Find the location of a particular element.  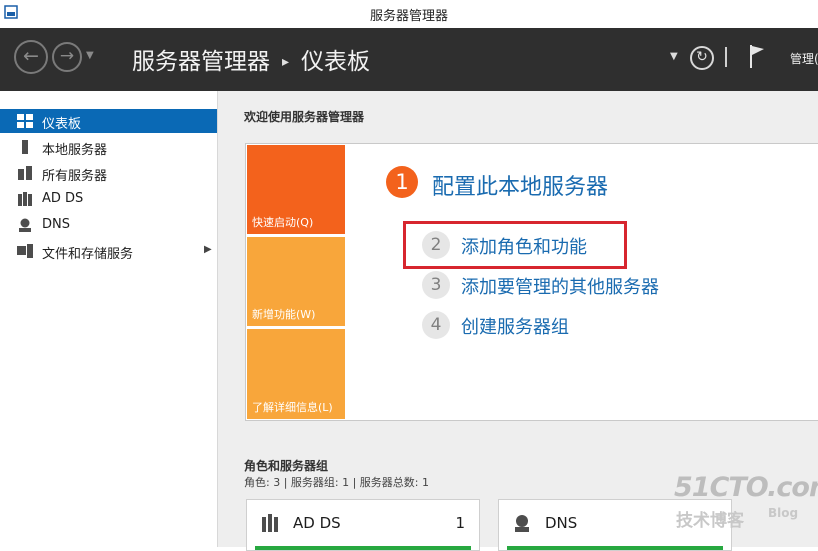

role-card-ad-ds: AD DS 1 is located at coordinates (363, 525).